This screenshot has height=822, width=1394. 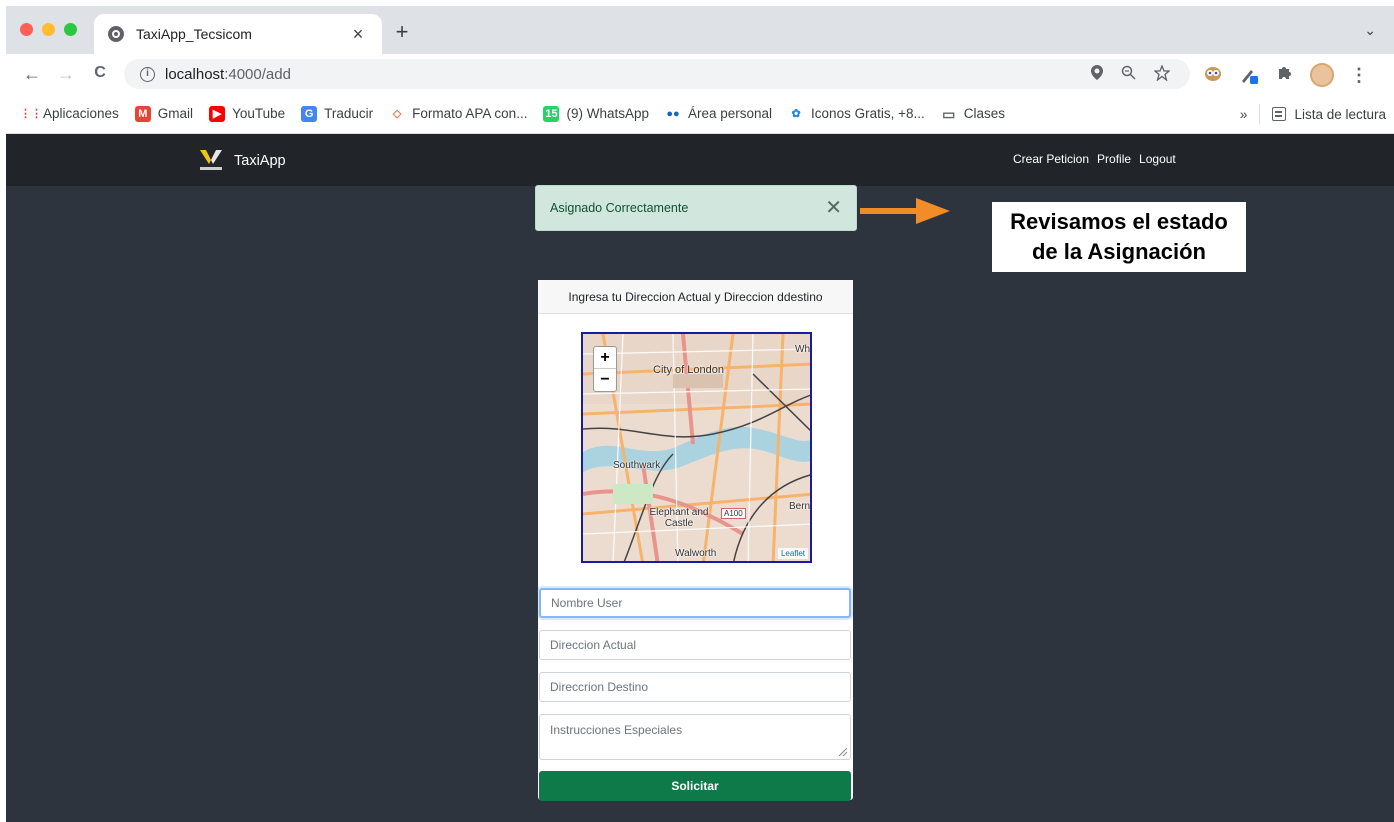 What do you see at coordinates (688, 370) in the screenshot?
I see `map-label-city-of-london: City of London` at bounding box center [688, 370].